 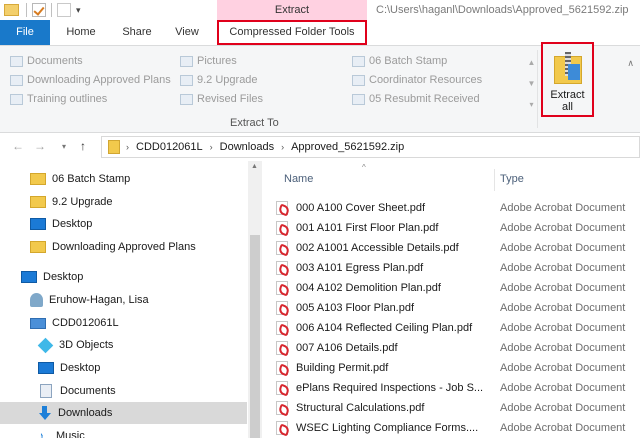 I want to click on column-divider, so click(x=494, y=180).